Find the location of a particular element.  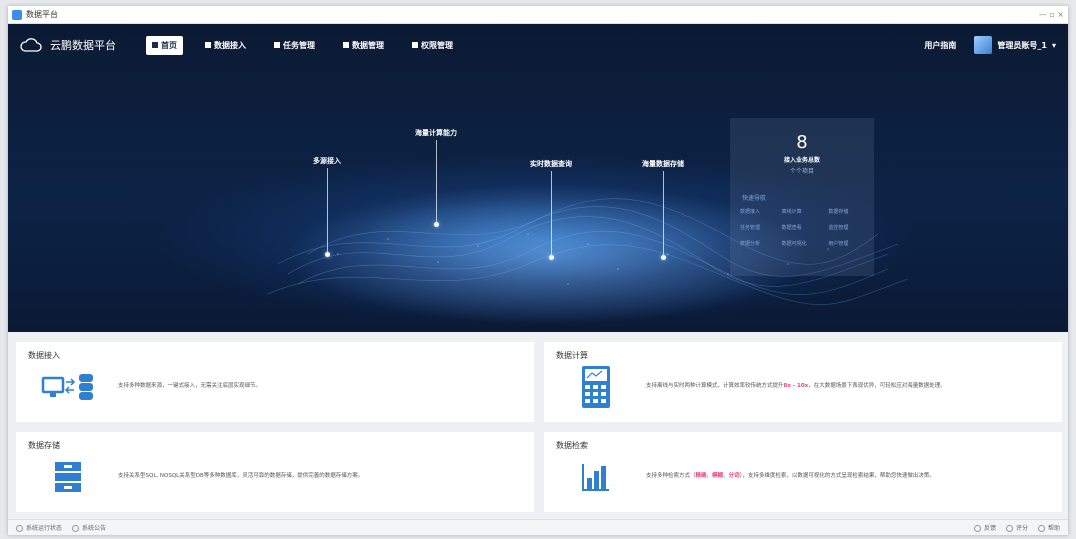

status-bar: 系统运行状态 系统公告 反馈 评分 帮助 is located at coordinates (538, 527).